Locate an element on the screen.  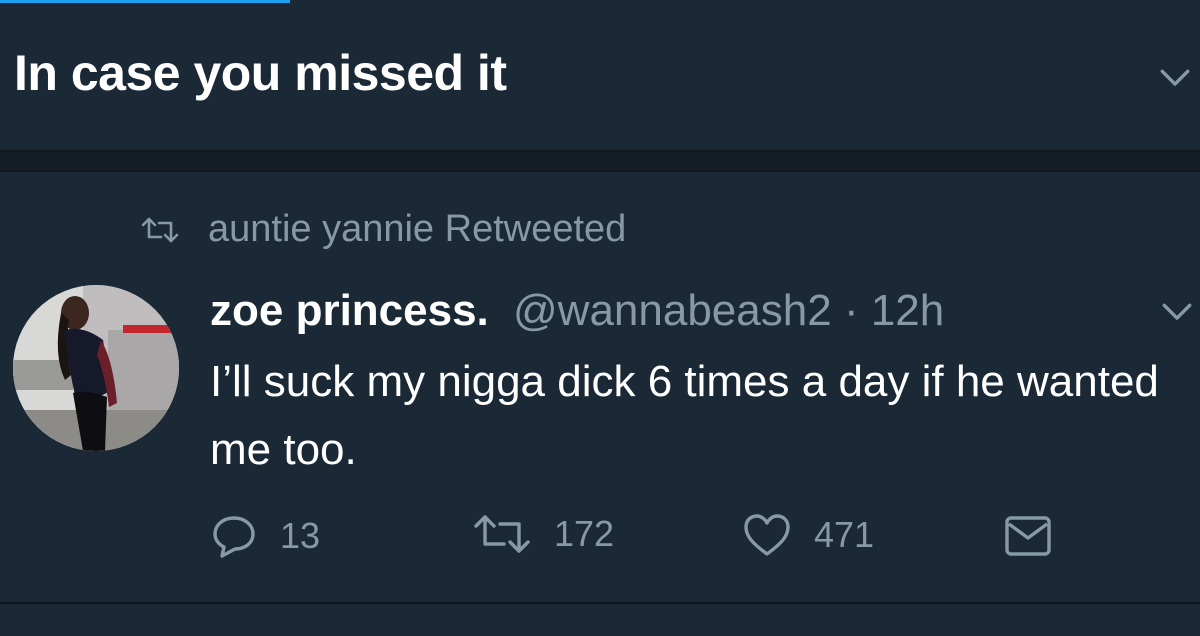
reply-count: 13 is located at coordinates (300, 535).